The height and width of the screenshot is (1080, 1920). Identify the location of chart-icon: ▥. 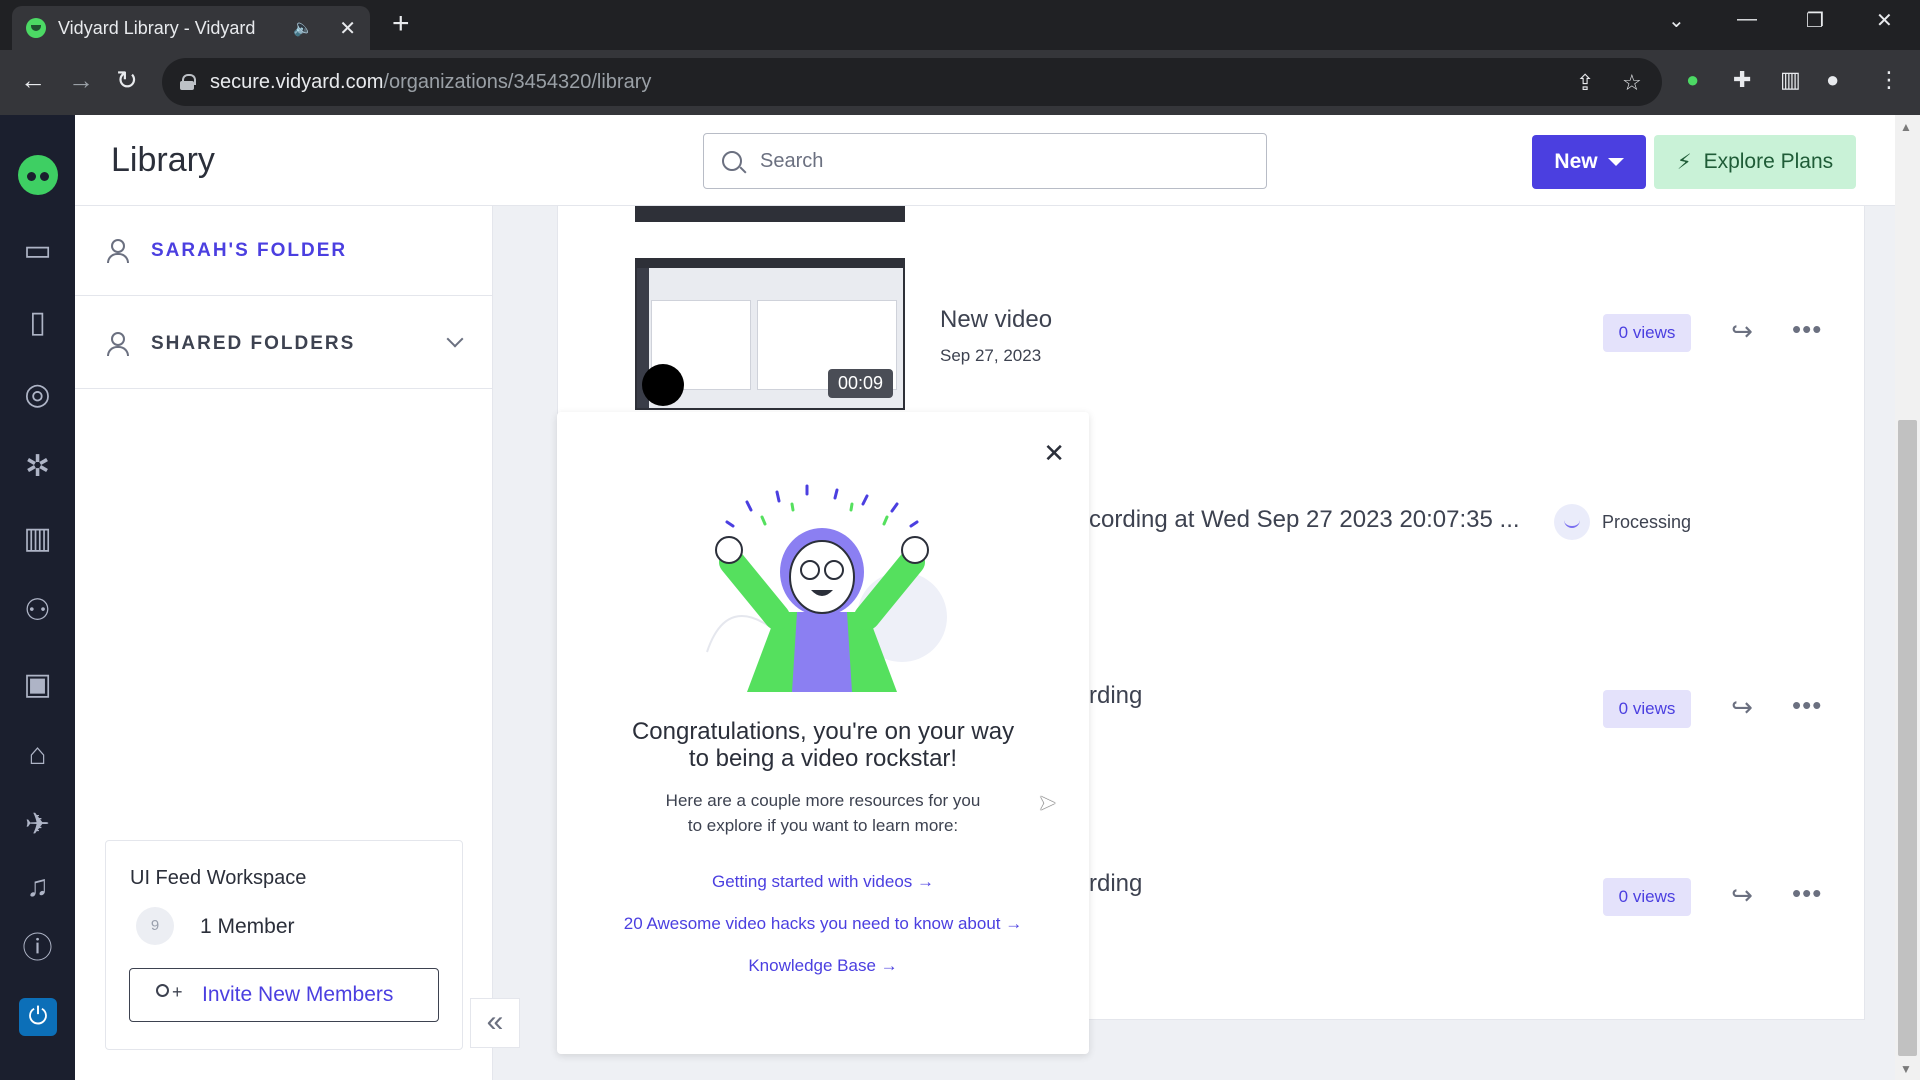
(37, 539).